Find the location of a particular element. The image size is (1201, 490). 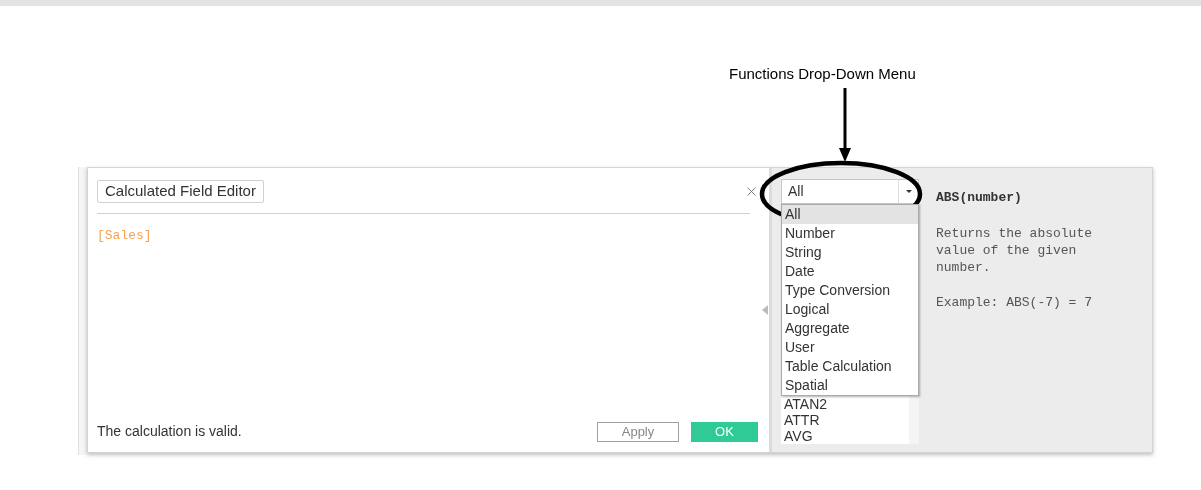

function-signature: ABS(number) is located at coordinates (979, 198).